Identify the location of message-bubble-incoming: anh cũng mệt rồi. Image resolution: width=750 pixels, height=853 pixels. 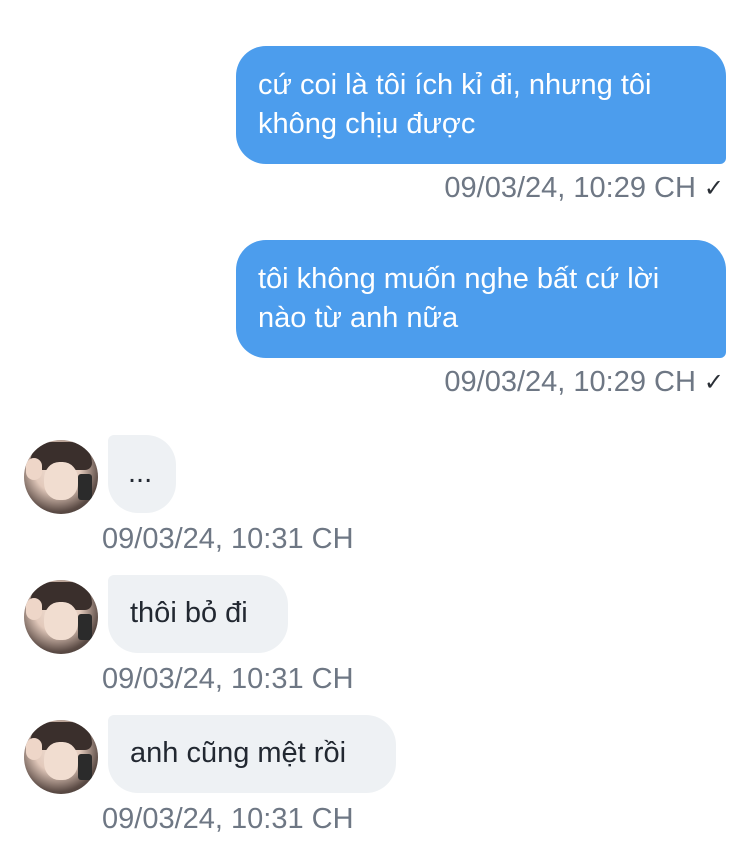
(252, 754).